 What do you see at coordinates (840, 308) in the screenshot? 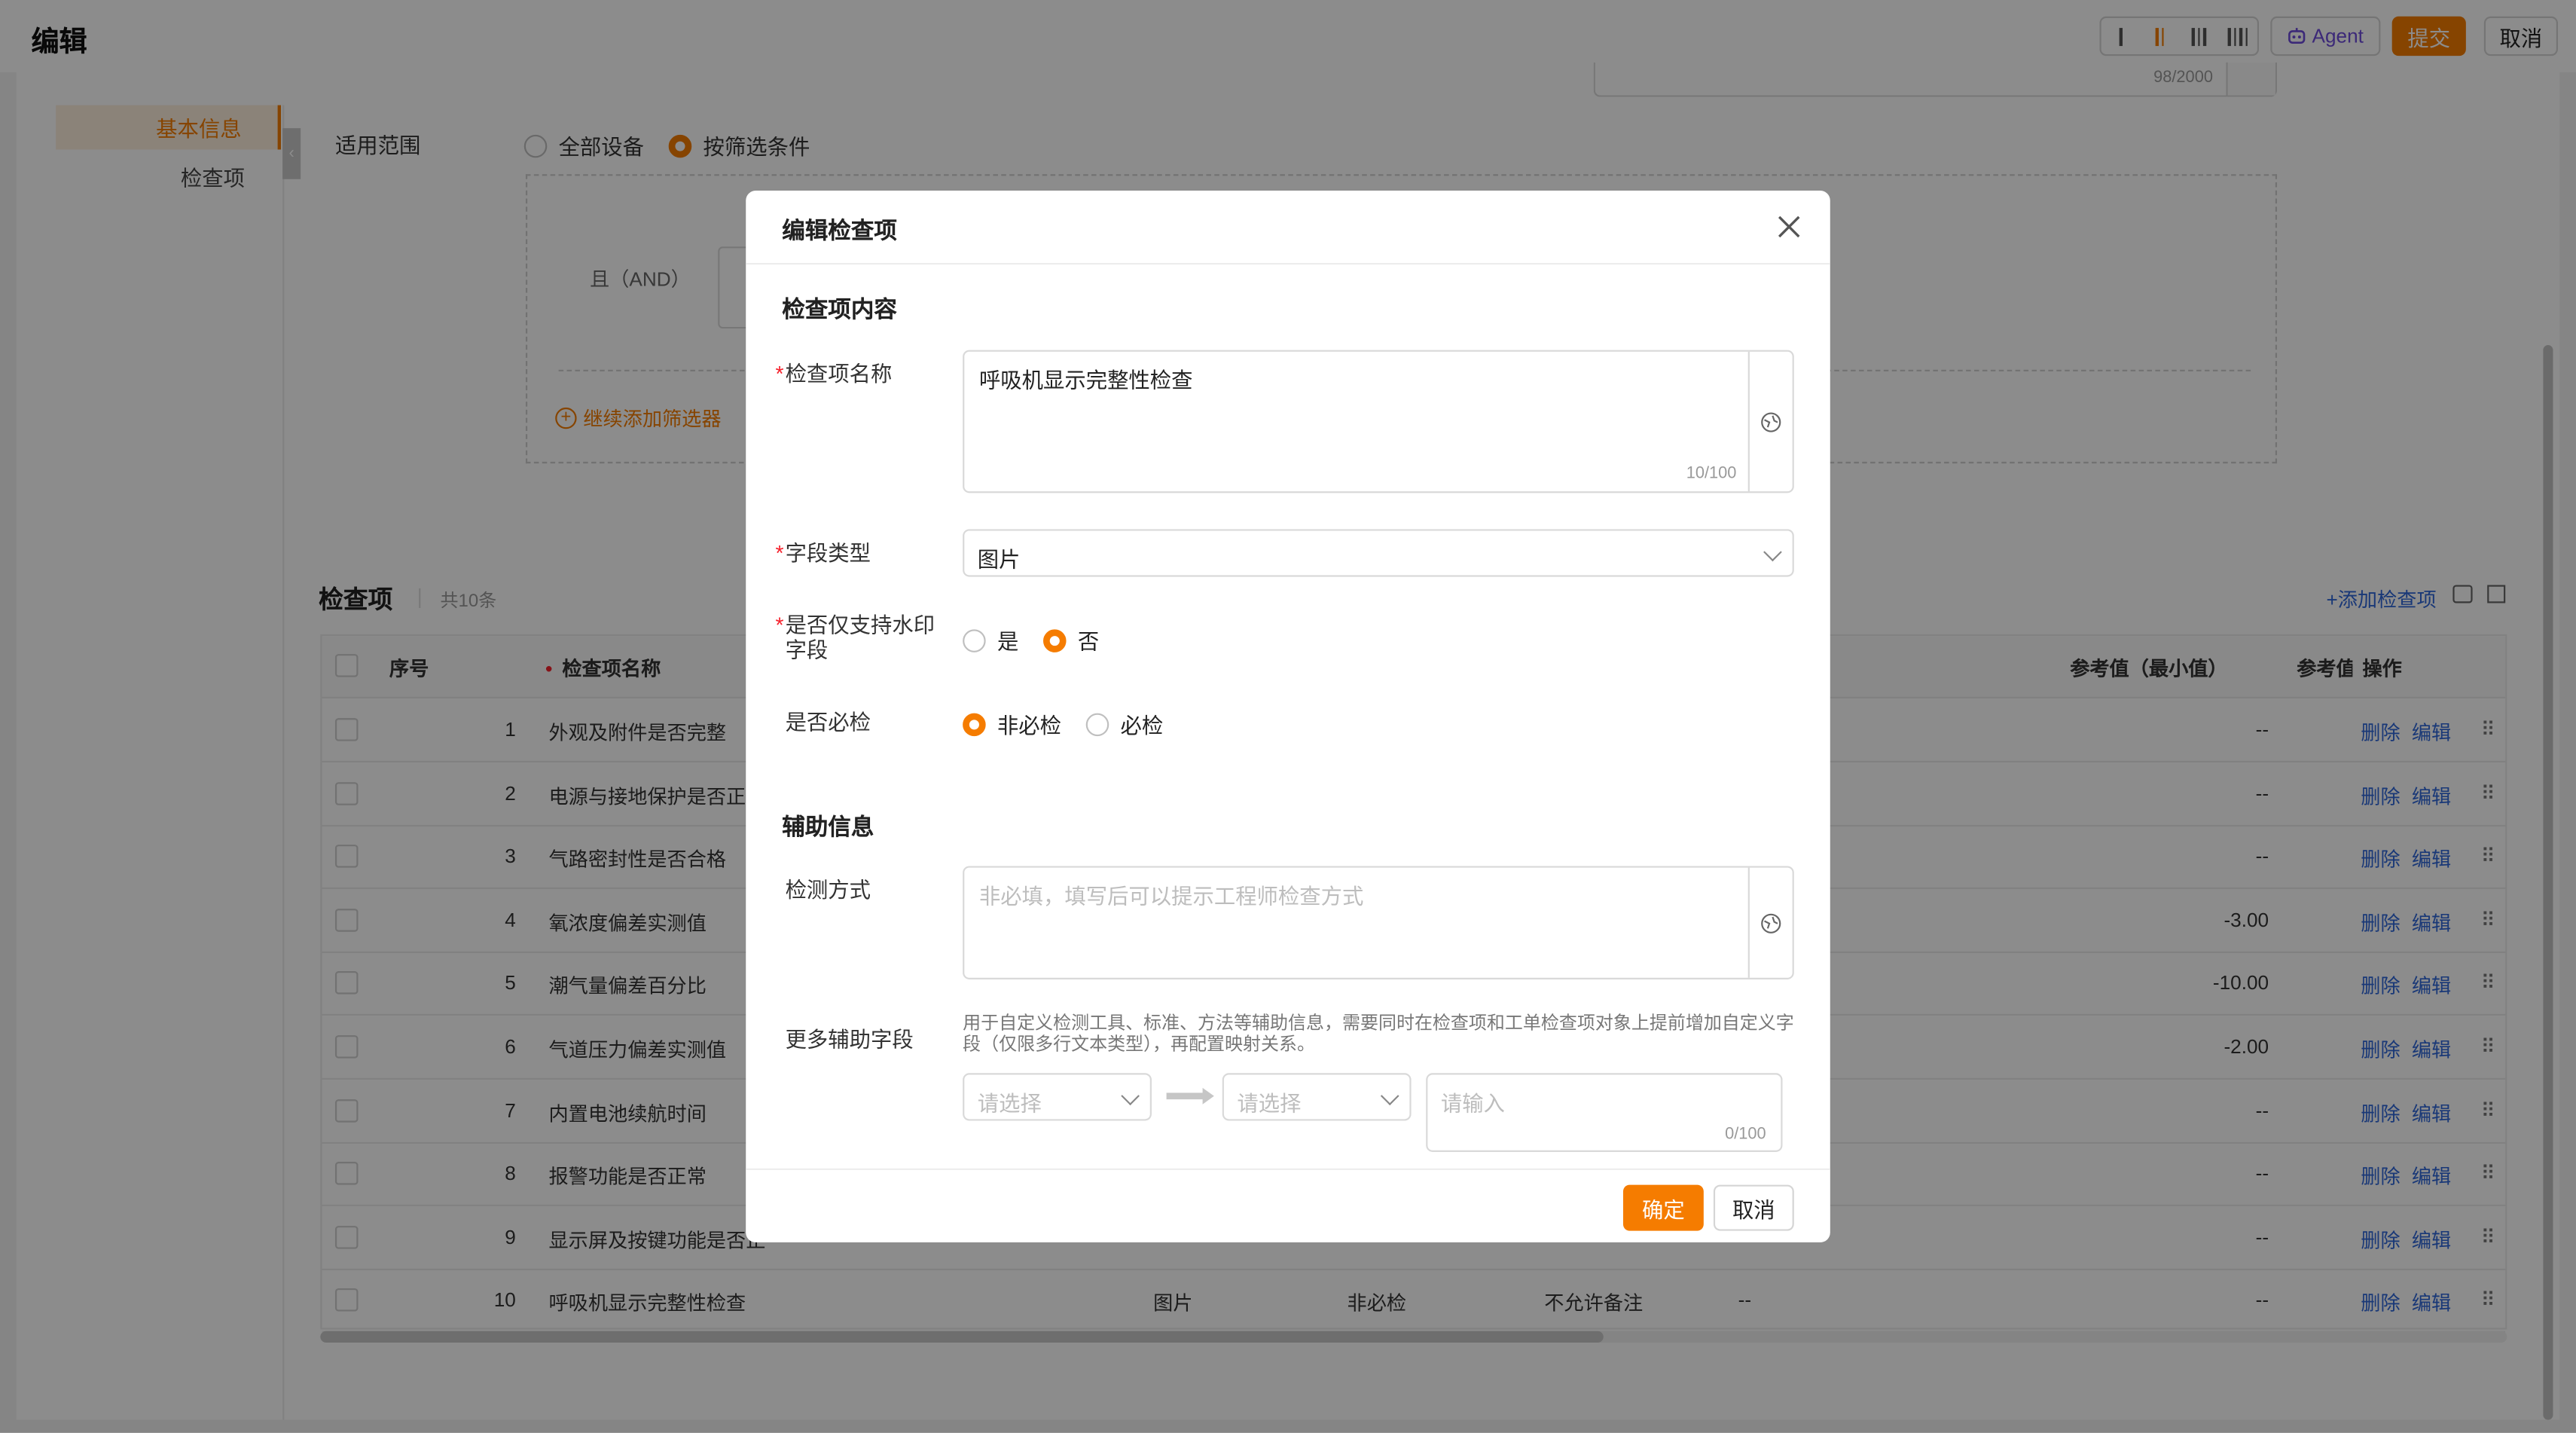
I see `section-content-title: 检查项内容` at bounding box center [840, 308].